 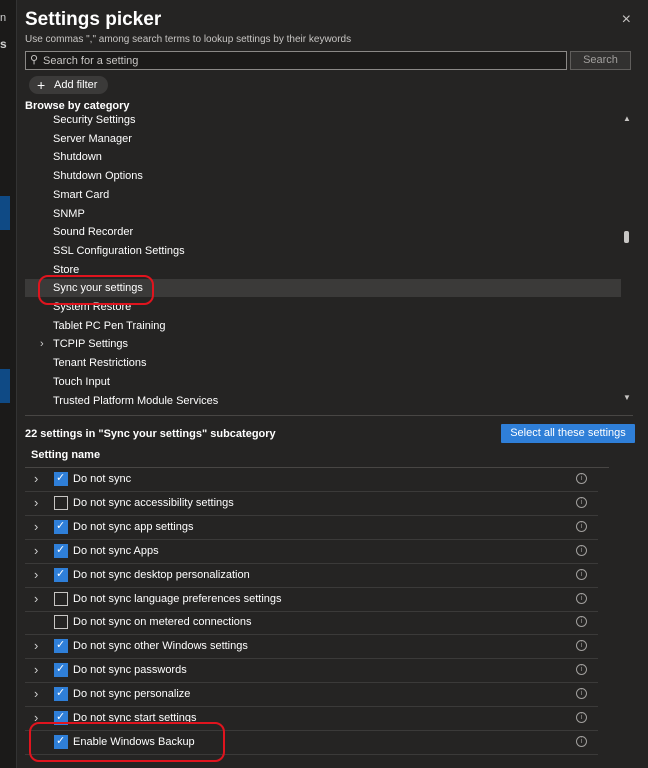 What do you see at coordinates (90, 344) in the screenshot?
I see `category-label: TCPIP Settings` at bounding box center [90, 344].